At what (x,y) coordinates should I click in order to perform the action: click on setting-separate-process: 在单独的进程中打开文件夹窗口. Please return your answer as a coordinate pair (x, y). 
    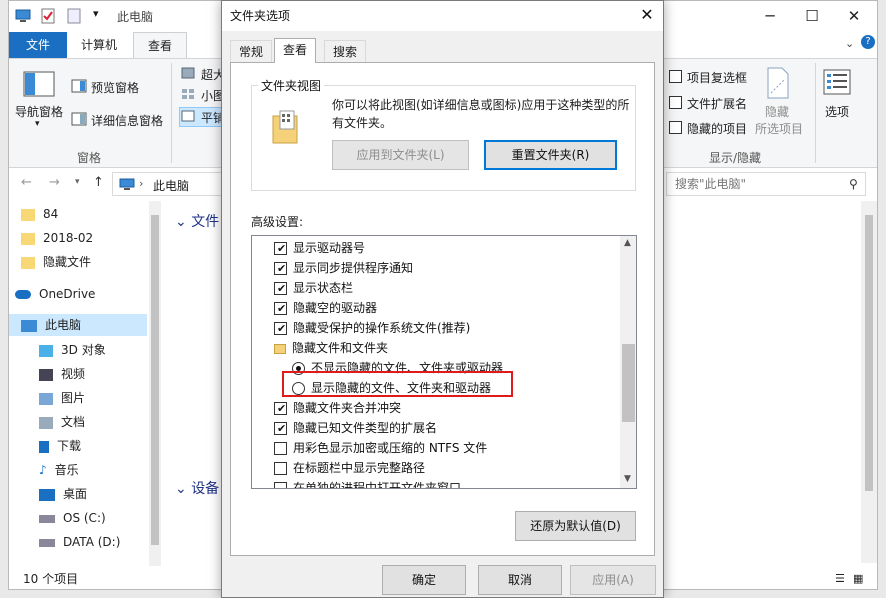
    Looking at the image, I should click on (367, 483).